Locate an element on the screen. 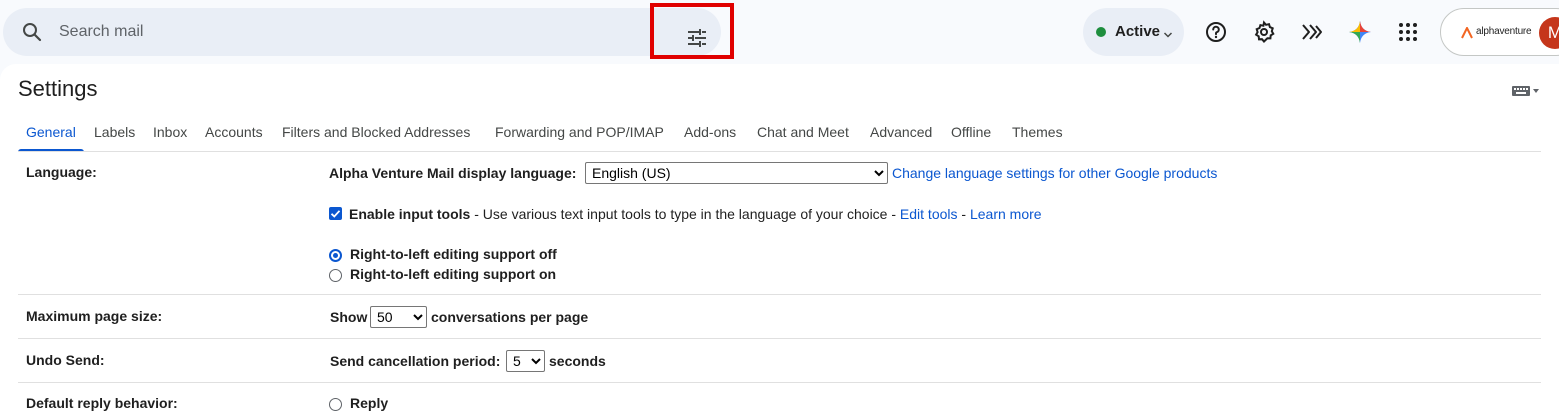 The height and width of the screenshot is (415, 1559). search-icon is located at coordinates (32, 32).